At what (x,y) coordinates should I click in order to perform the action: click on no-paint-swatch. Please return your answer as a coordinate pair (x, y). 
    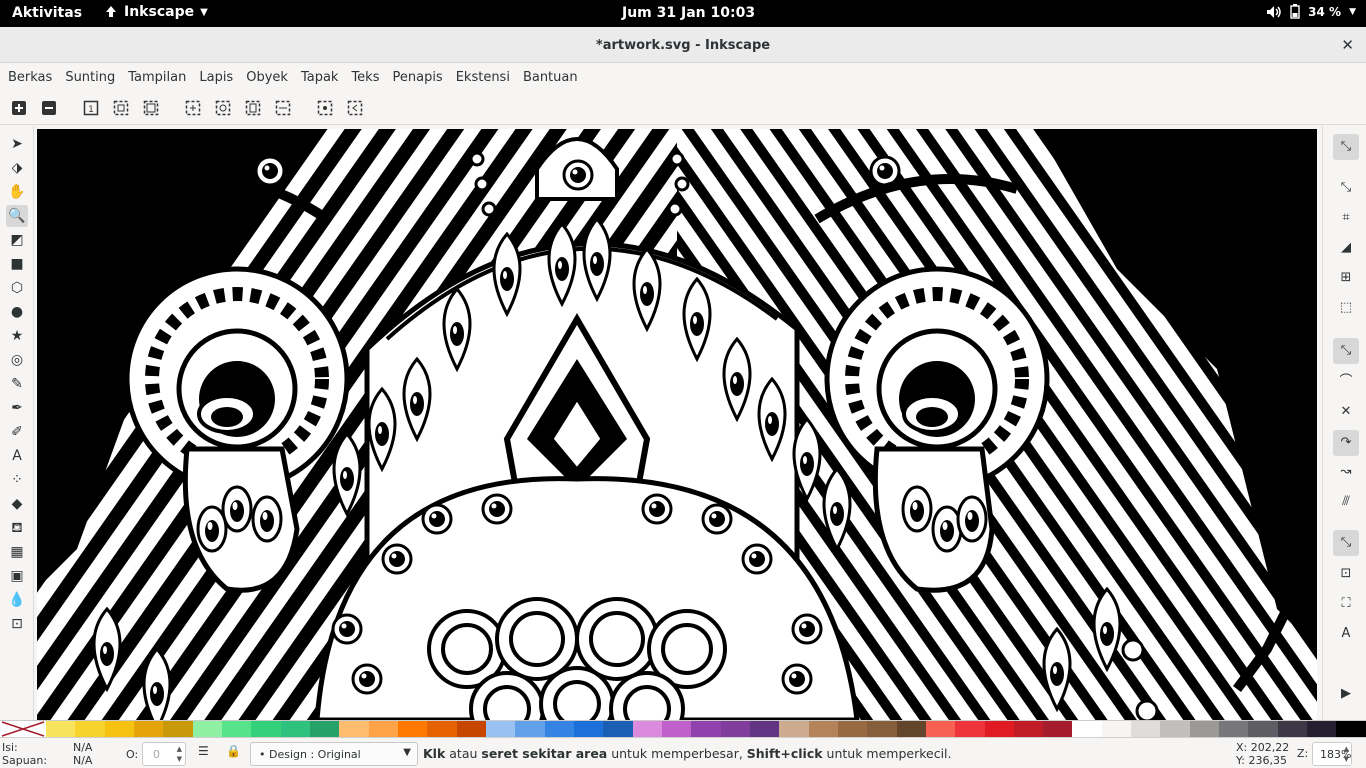
    Looking at the image, I should click on (23, 729).